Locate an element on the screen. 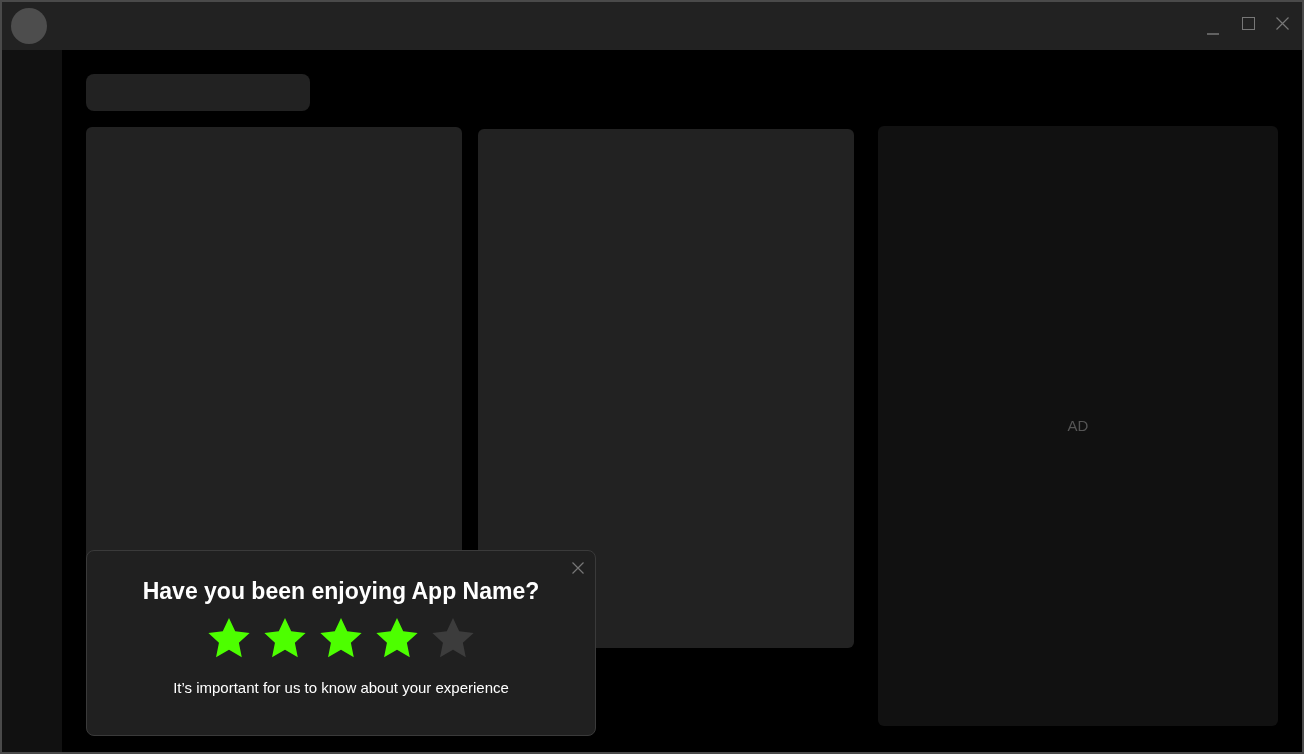  maximize-icon is located at coordinates (1248, 23).